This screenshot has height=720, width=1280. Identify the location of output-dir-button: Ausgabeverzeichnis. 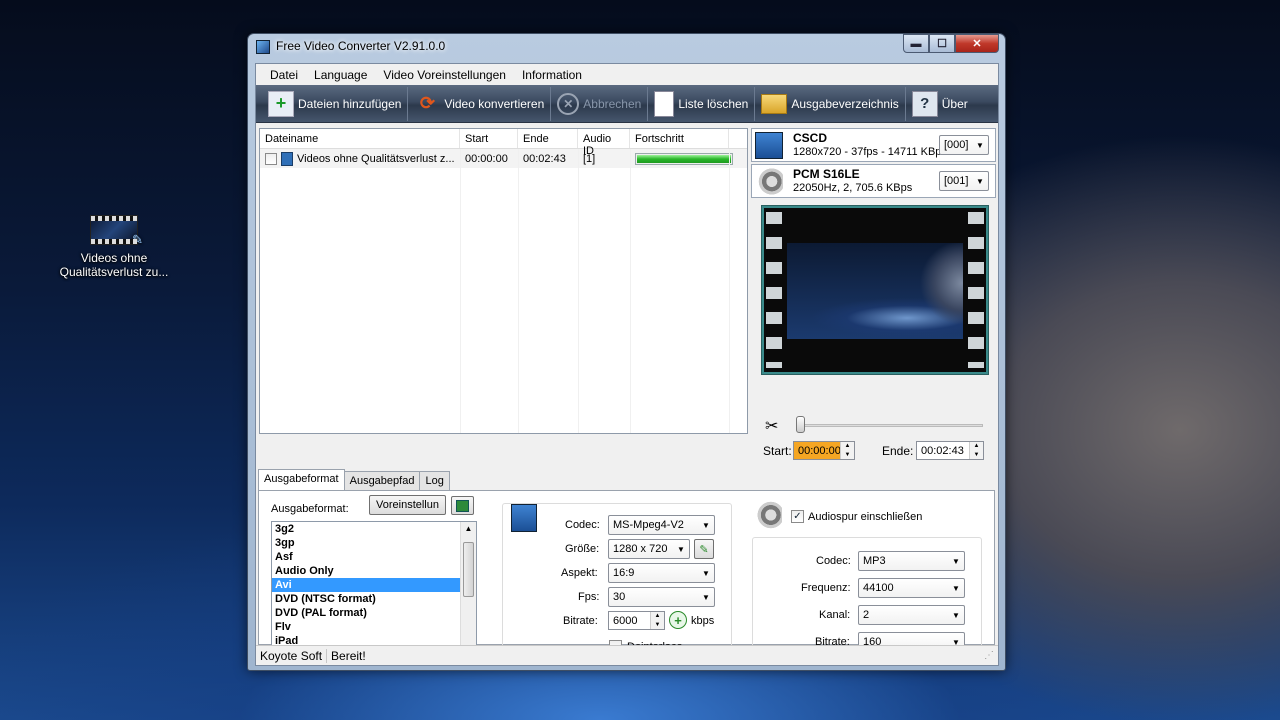
(830, 103).